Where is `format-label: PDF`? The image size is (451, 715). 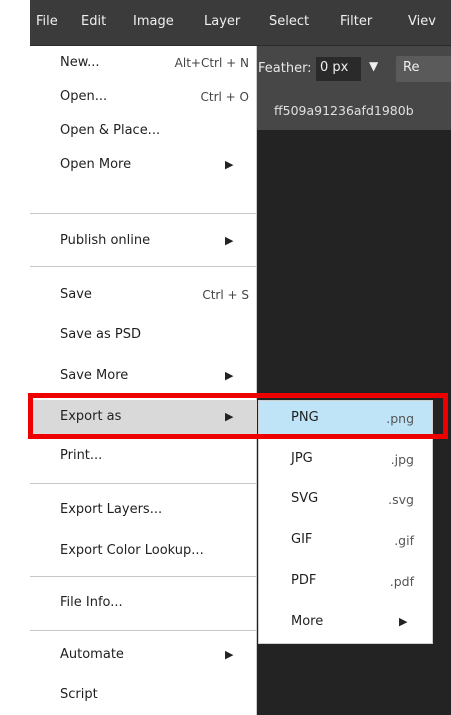
format-label: PDF is located at coordinates (304, 580).